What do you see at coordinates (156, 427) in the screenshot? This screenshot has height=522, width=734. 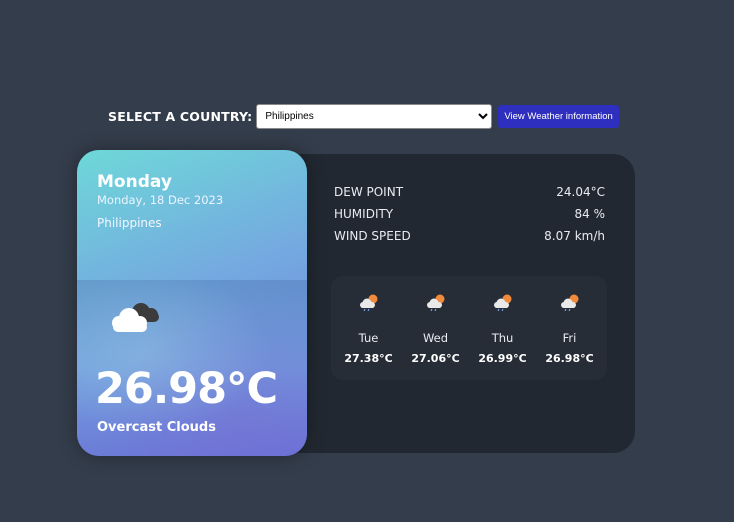 I see `weather-condition: Overcast Clouds` at bounding box center [156, 427].